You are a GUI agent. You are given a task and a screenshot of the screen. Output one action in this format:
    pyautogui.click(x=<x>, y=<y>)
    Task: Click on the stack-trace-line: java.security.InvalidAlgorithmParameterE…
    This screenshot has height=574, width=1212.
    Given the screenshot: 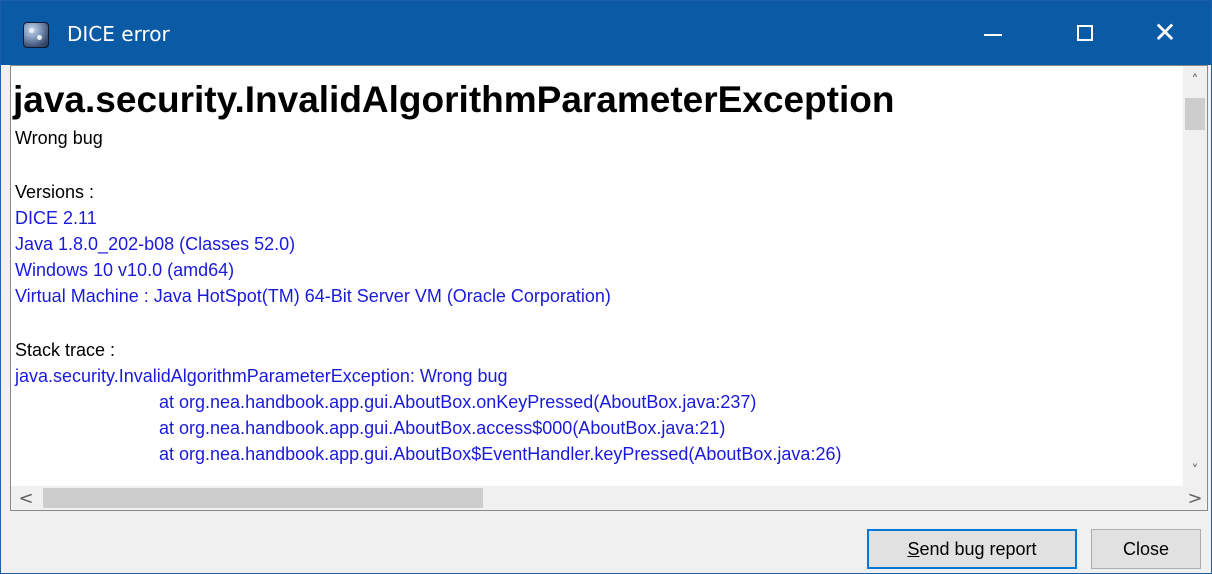 What is the action you would take?
    pyautogui.click(x=261, y=376)
    